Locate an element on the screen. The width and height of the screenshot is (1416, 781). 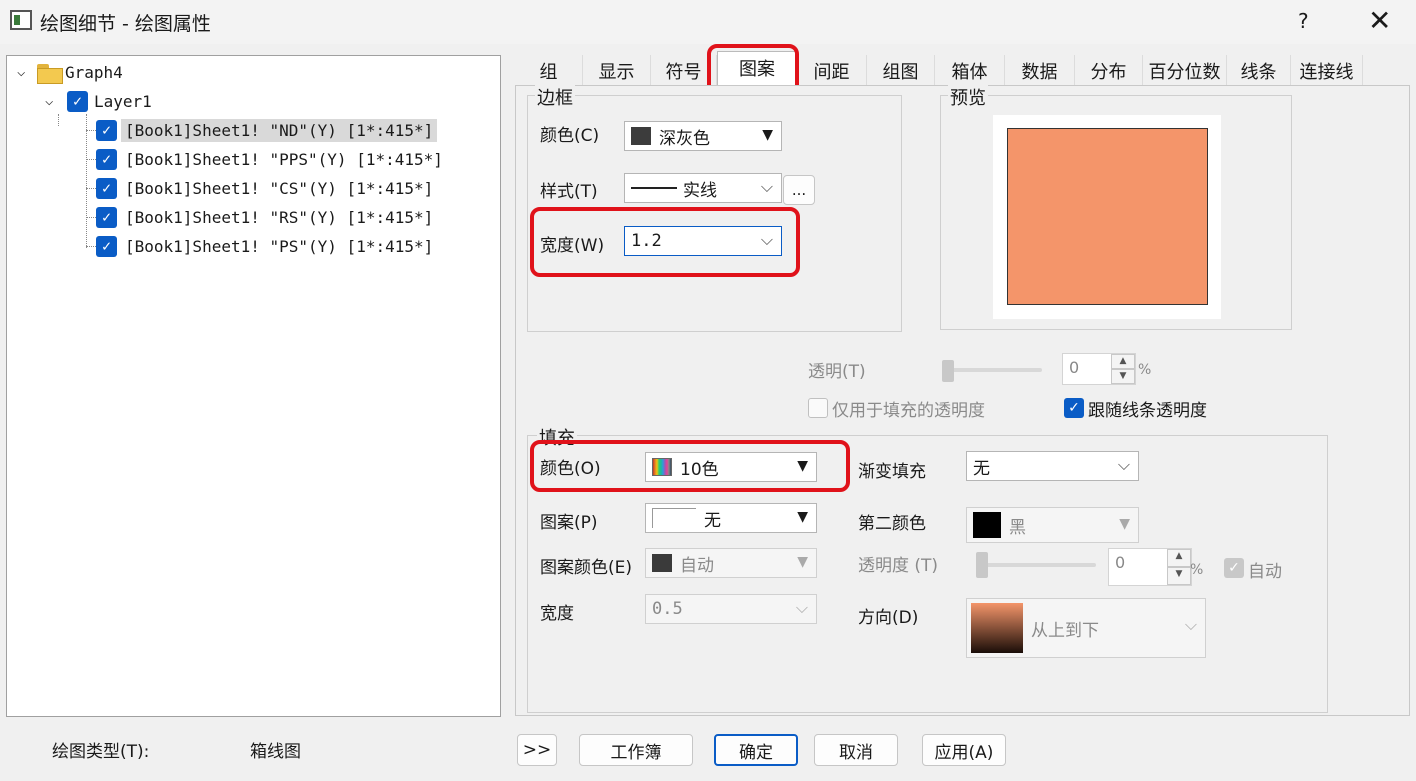
direction-value: 从上到下 is located at coordinates (1065, 630).